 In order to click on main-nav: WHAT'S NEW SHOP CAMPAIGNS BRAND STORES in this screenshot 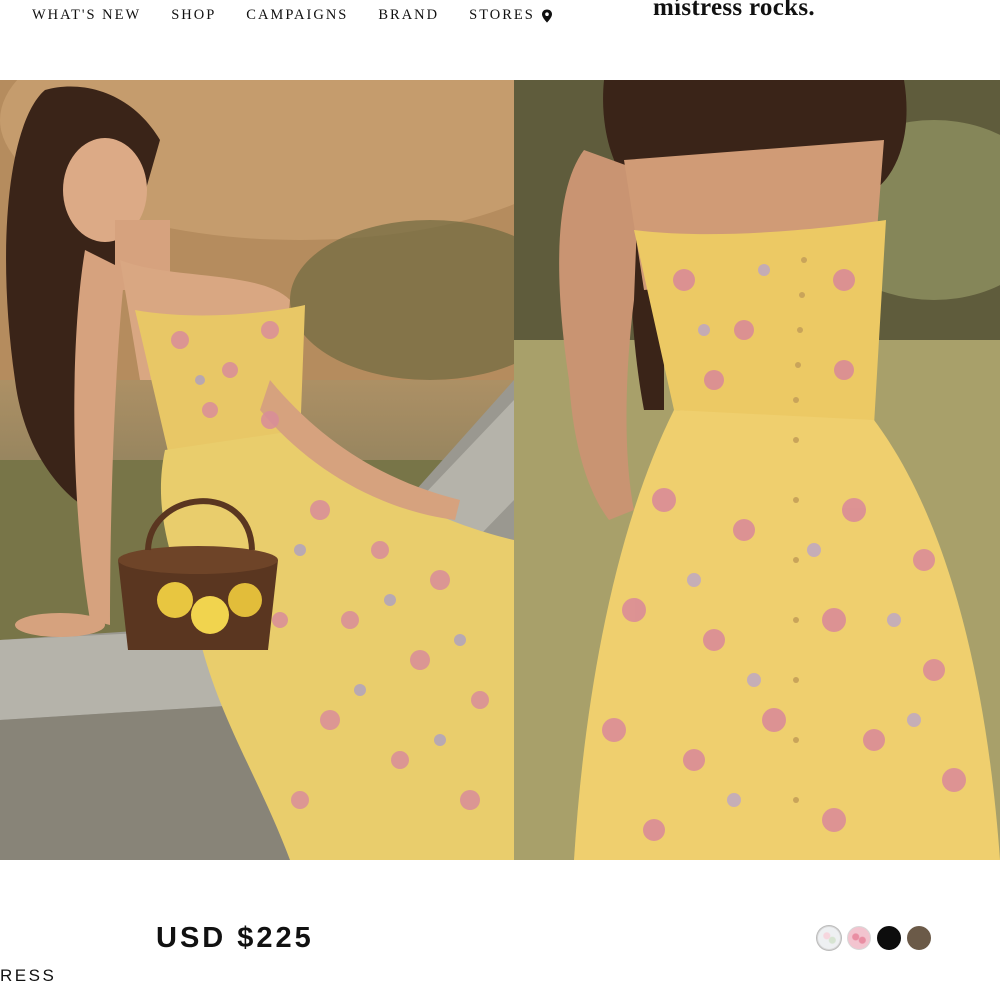, I will do `click(307, 15)`.